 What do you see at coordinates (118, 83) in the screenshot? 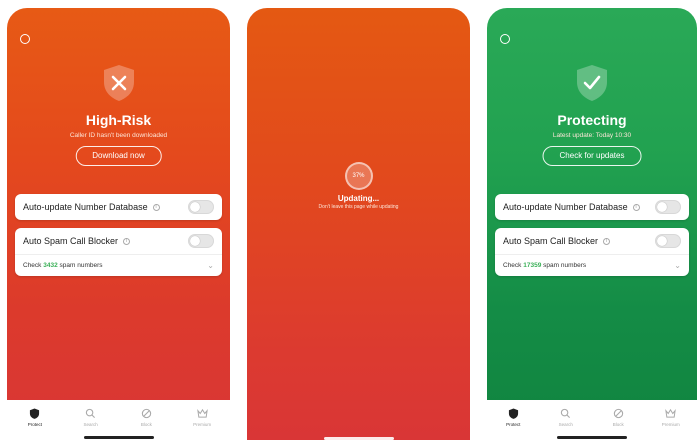
I see `shield-x-icon` at bounding box center [118, 83].